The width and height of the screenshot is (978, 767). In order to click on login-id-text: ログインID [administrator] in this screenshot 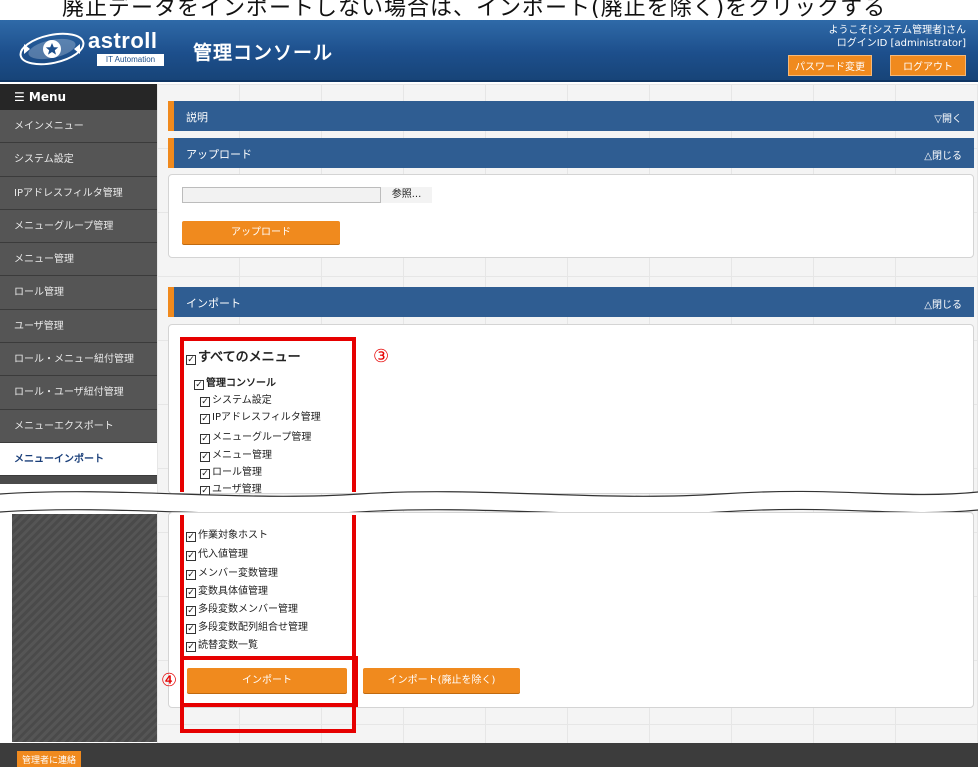, I will do `click(901, 43)`.